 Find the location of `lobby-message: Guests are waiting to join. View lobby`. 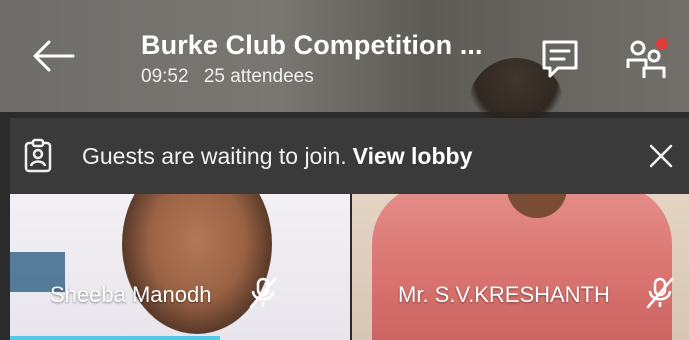

lobby-message: Guests are waiting to join. View lobby is located at coordinates (277, 156).